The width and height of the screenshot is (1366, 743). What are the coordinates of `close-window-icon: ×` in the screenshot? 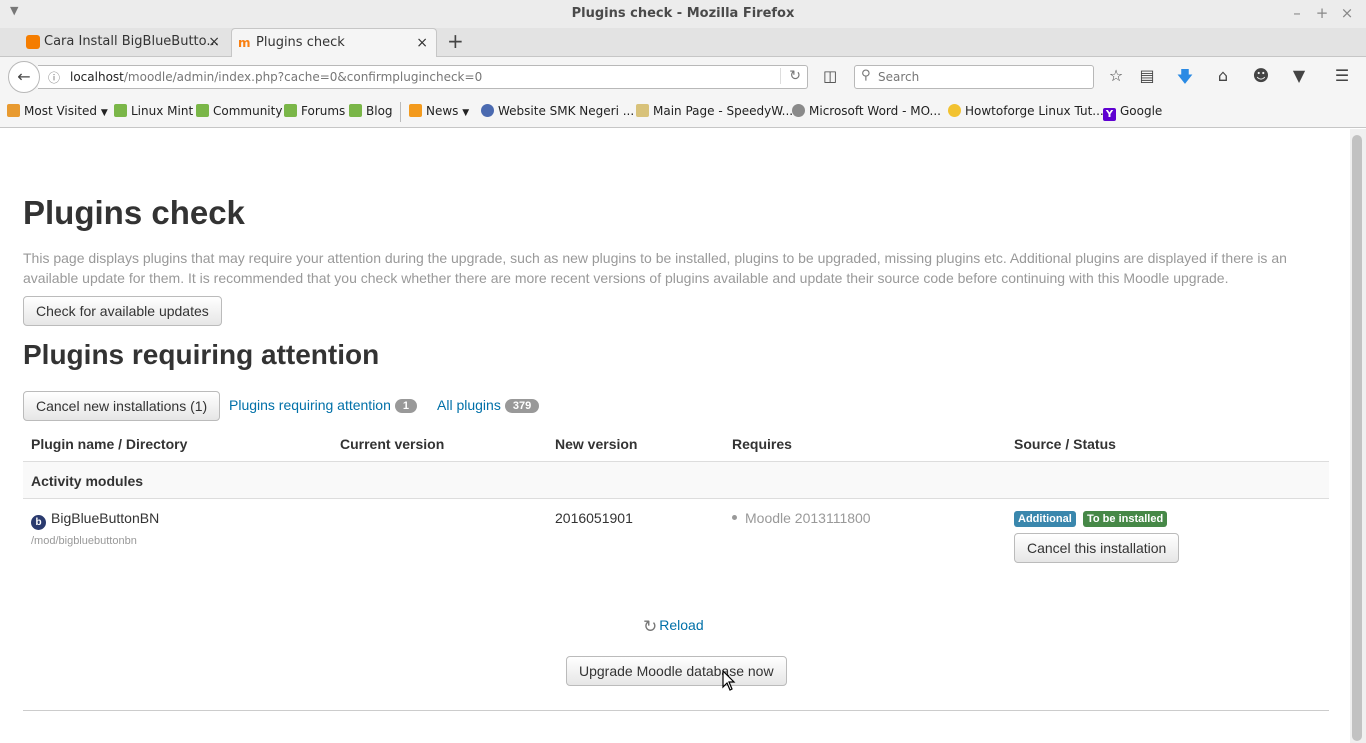 It's located at (1347, 13).